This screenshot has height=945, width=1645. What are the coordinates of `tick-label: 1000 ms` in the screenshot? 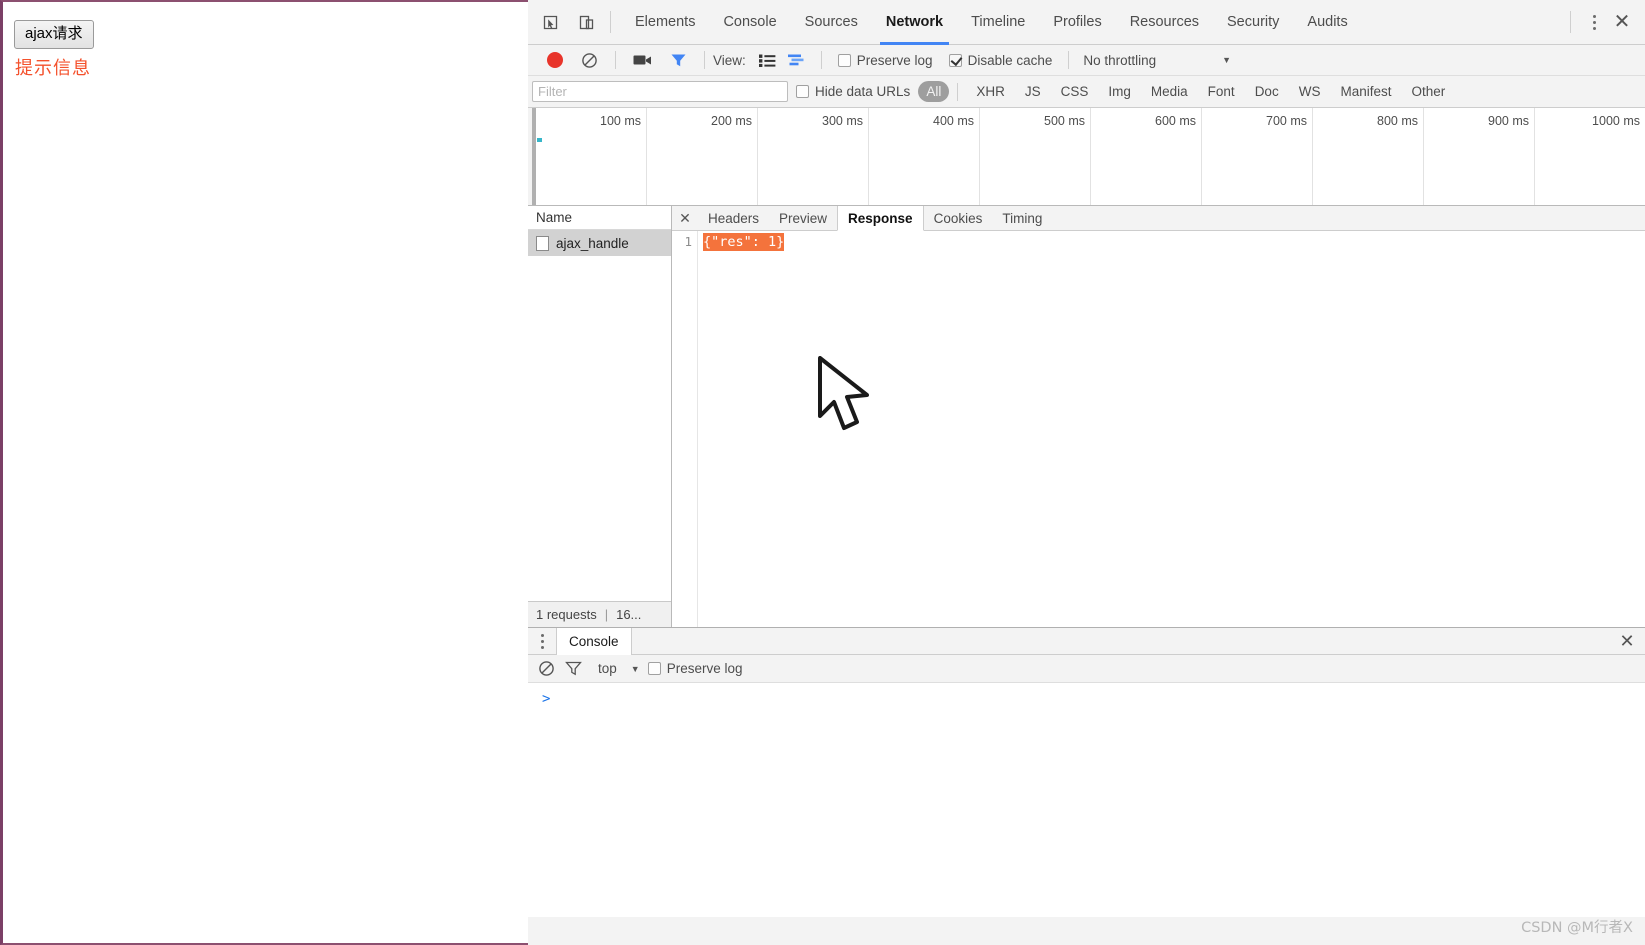 It's located at (1616, 121).